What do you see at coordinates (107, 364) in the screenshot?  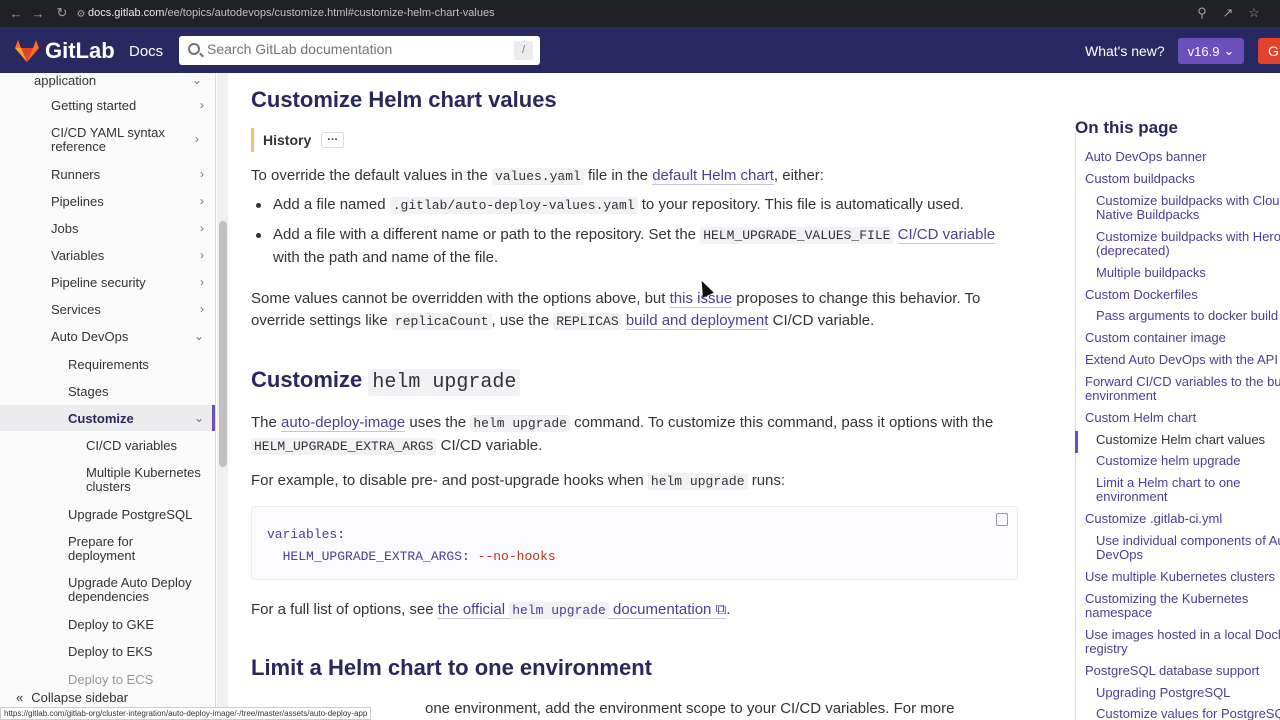 I see `sidebar-item-requirements: Requirements` at bounding box center [107, 364].